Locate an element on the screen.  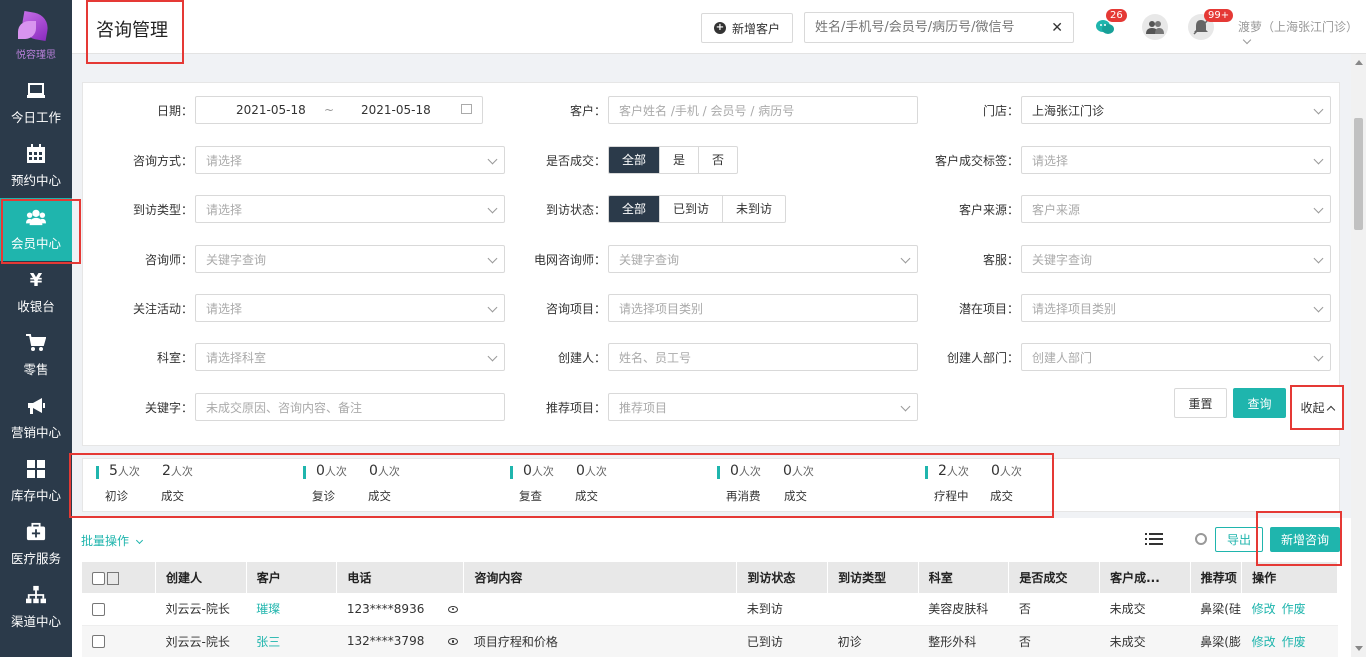
keyword-input: 未成交原因、咨询内容、备注 is located at coordinates (350, 407).